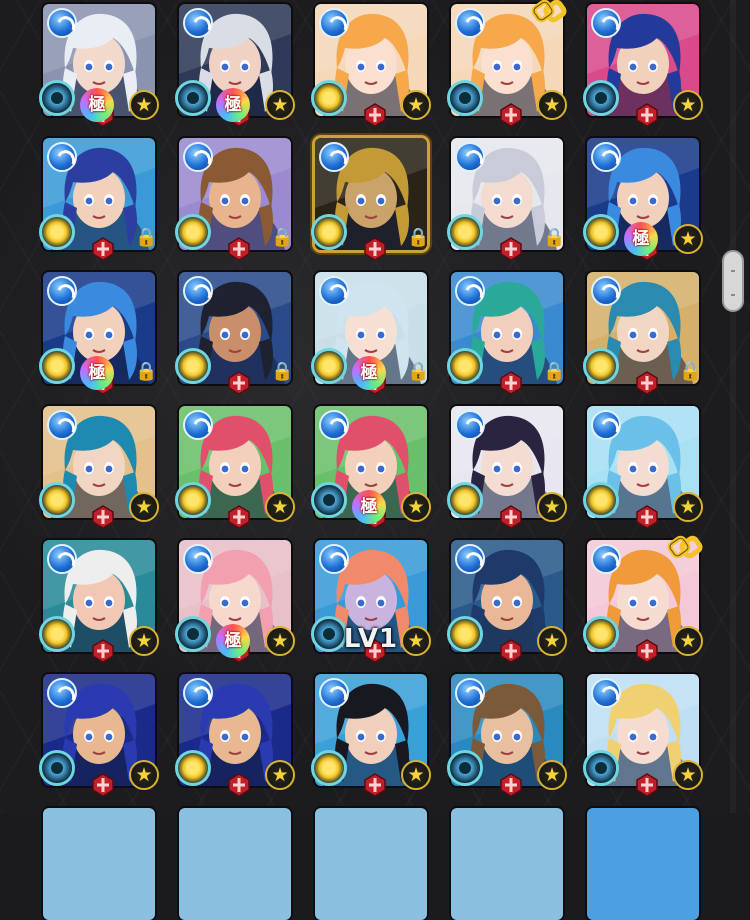 This screenshot has width=750, height=920. I want to click on level-label: LV1, so click(371, 639).